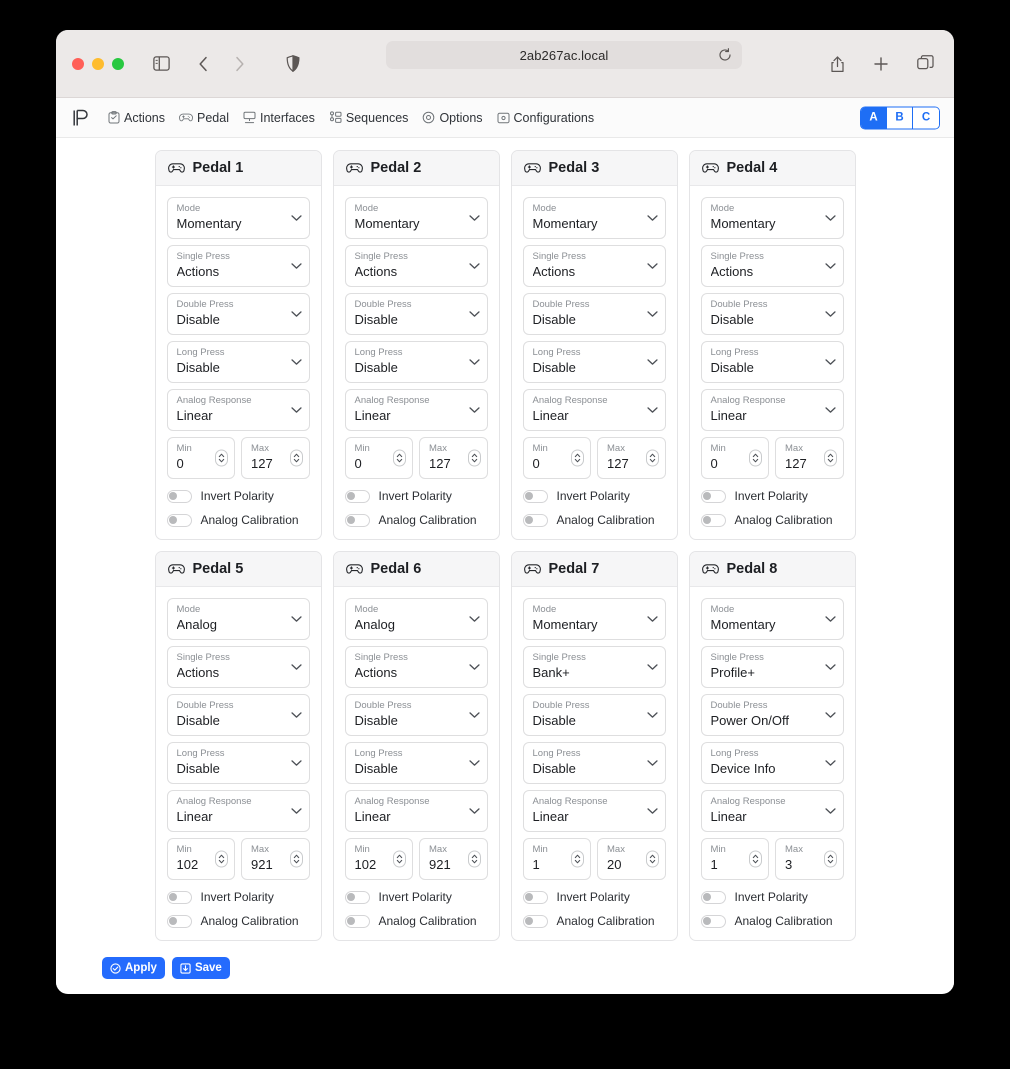 Image resolution: width=1010 pixels, height=1069 pixels. I want to click on minimize-window-button, so click(98, 63).